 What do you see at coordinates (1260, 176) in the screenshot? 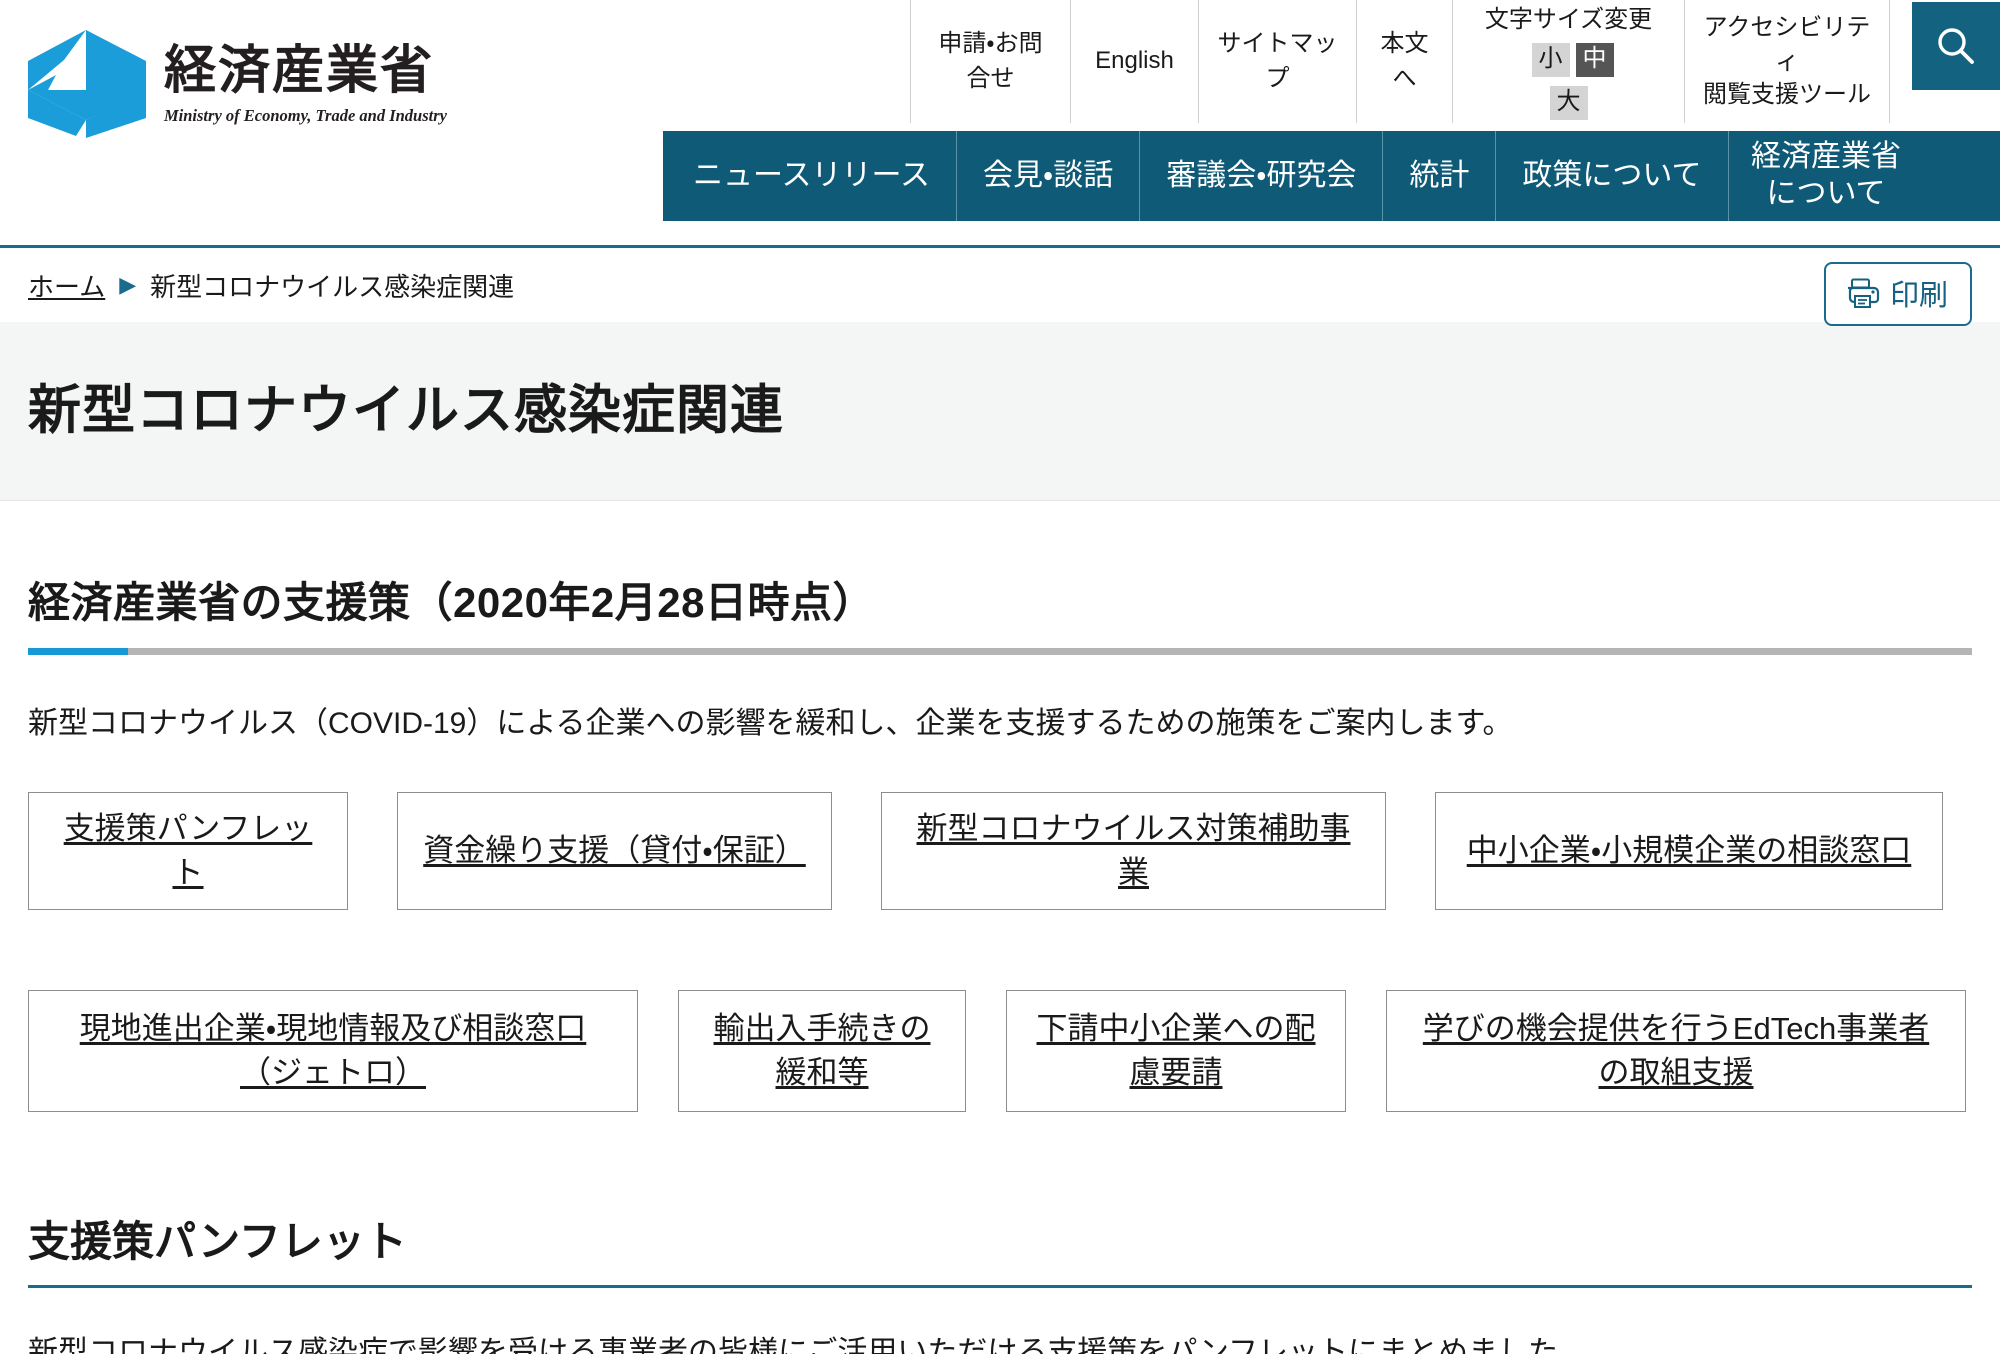
I see `nav-councils: 審議会・研究会` at bounding box center [1260, 176].